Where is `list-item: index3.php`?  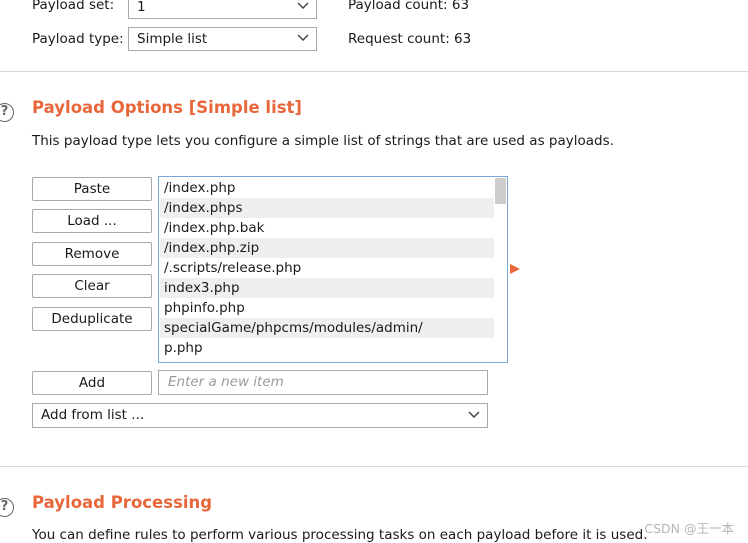
list-item: index3.php is located at coordinates (327, 288).